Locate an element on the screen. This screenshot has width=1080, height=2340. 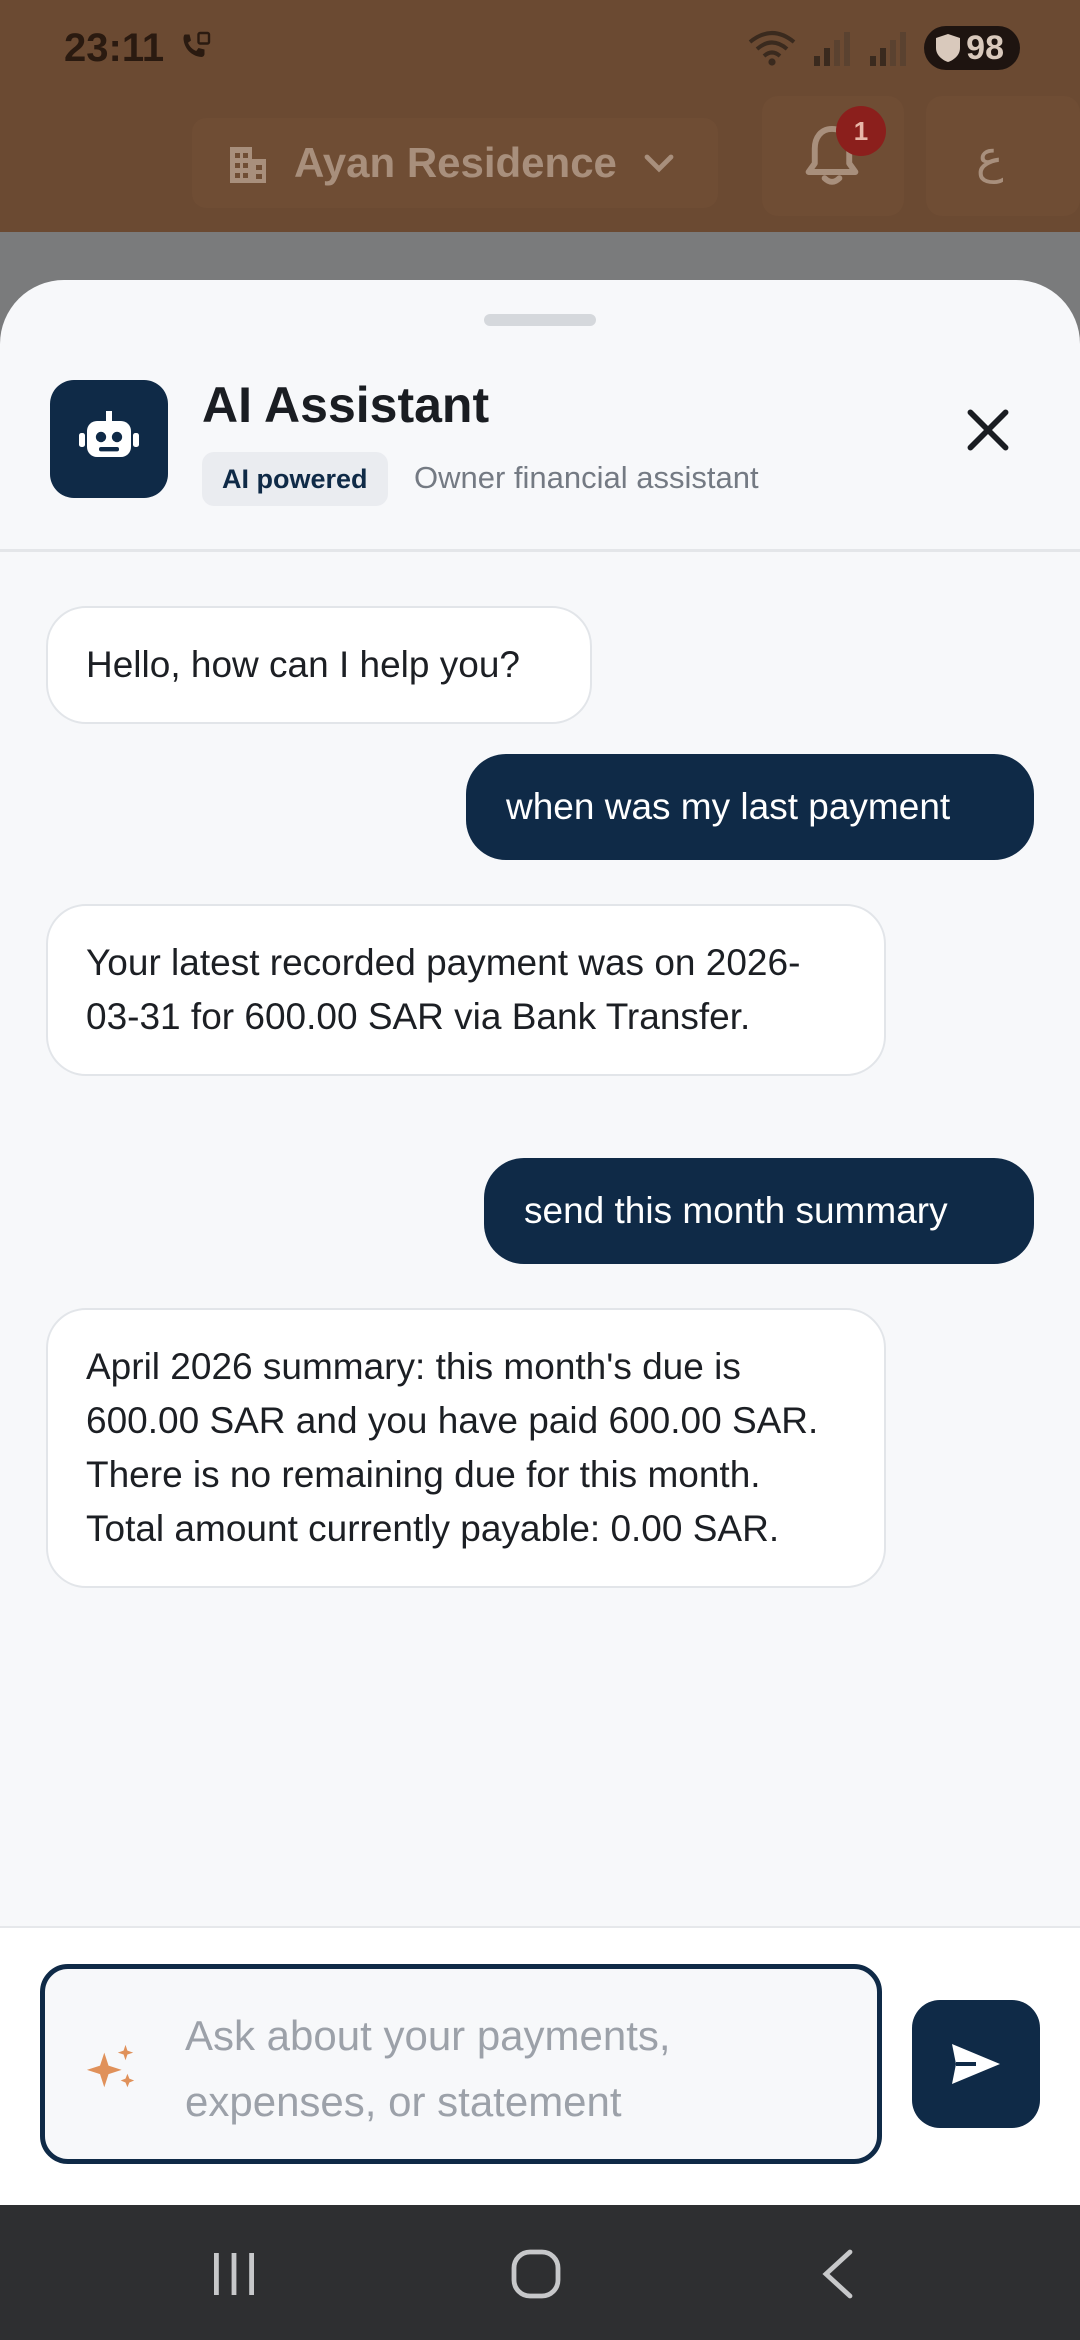
battery-indicator: 98 is located at coordinates (972, 48).